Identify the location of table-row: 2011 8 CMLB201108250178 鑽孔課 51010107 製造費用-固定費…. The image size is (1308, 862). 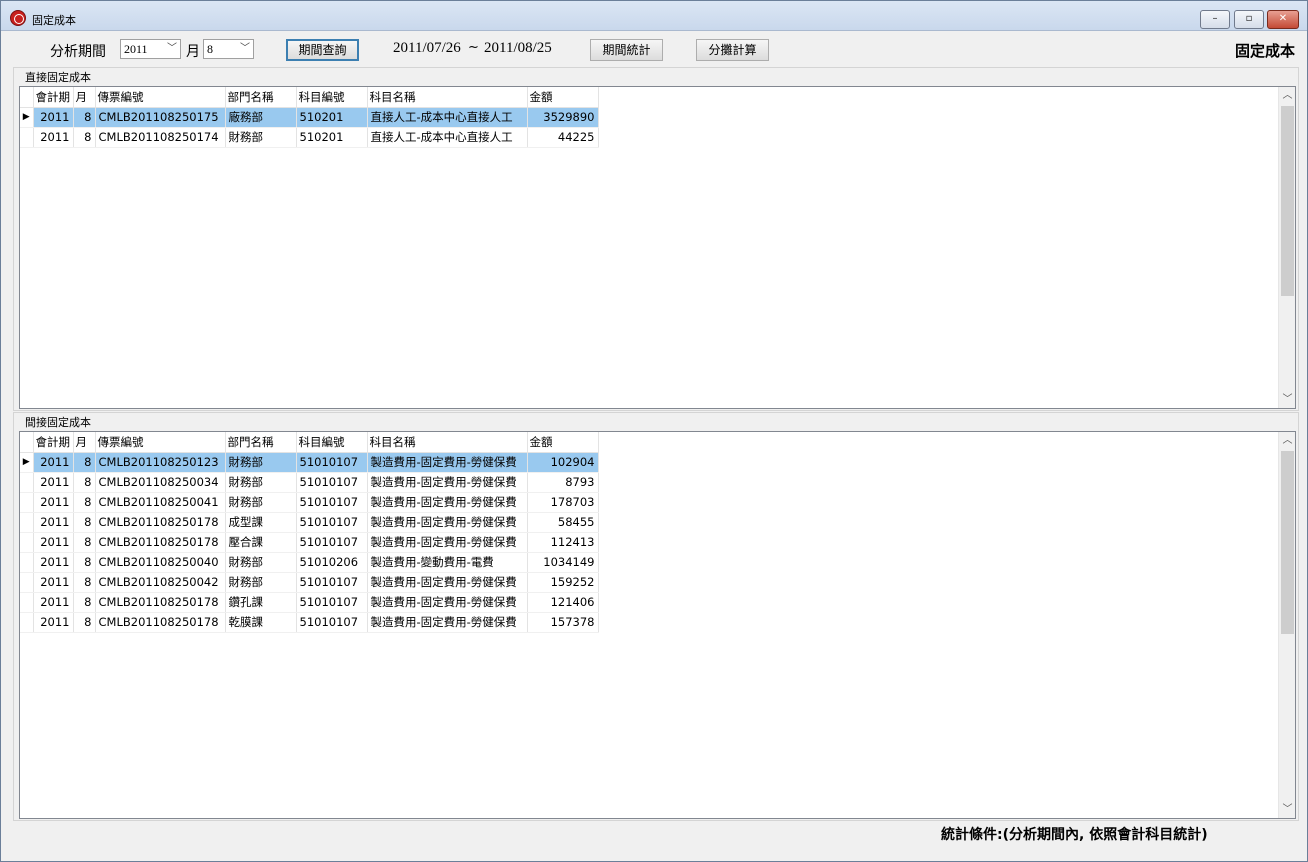
(309, 602).